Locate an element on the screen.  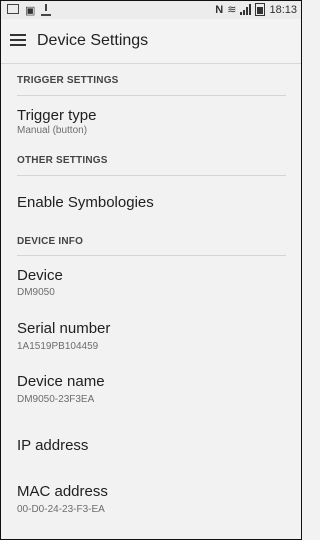
trigger-type-title: Trigger type is located at coordinates (57, 115).